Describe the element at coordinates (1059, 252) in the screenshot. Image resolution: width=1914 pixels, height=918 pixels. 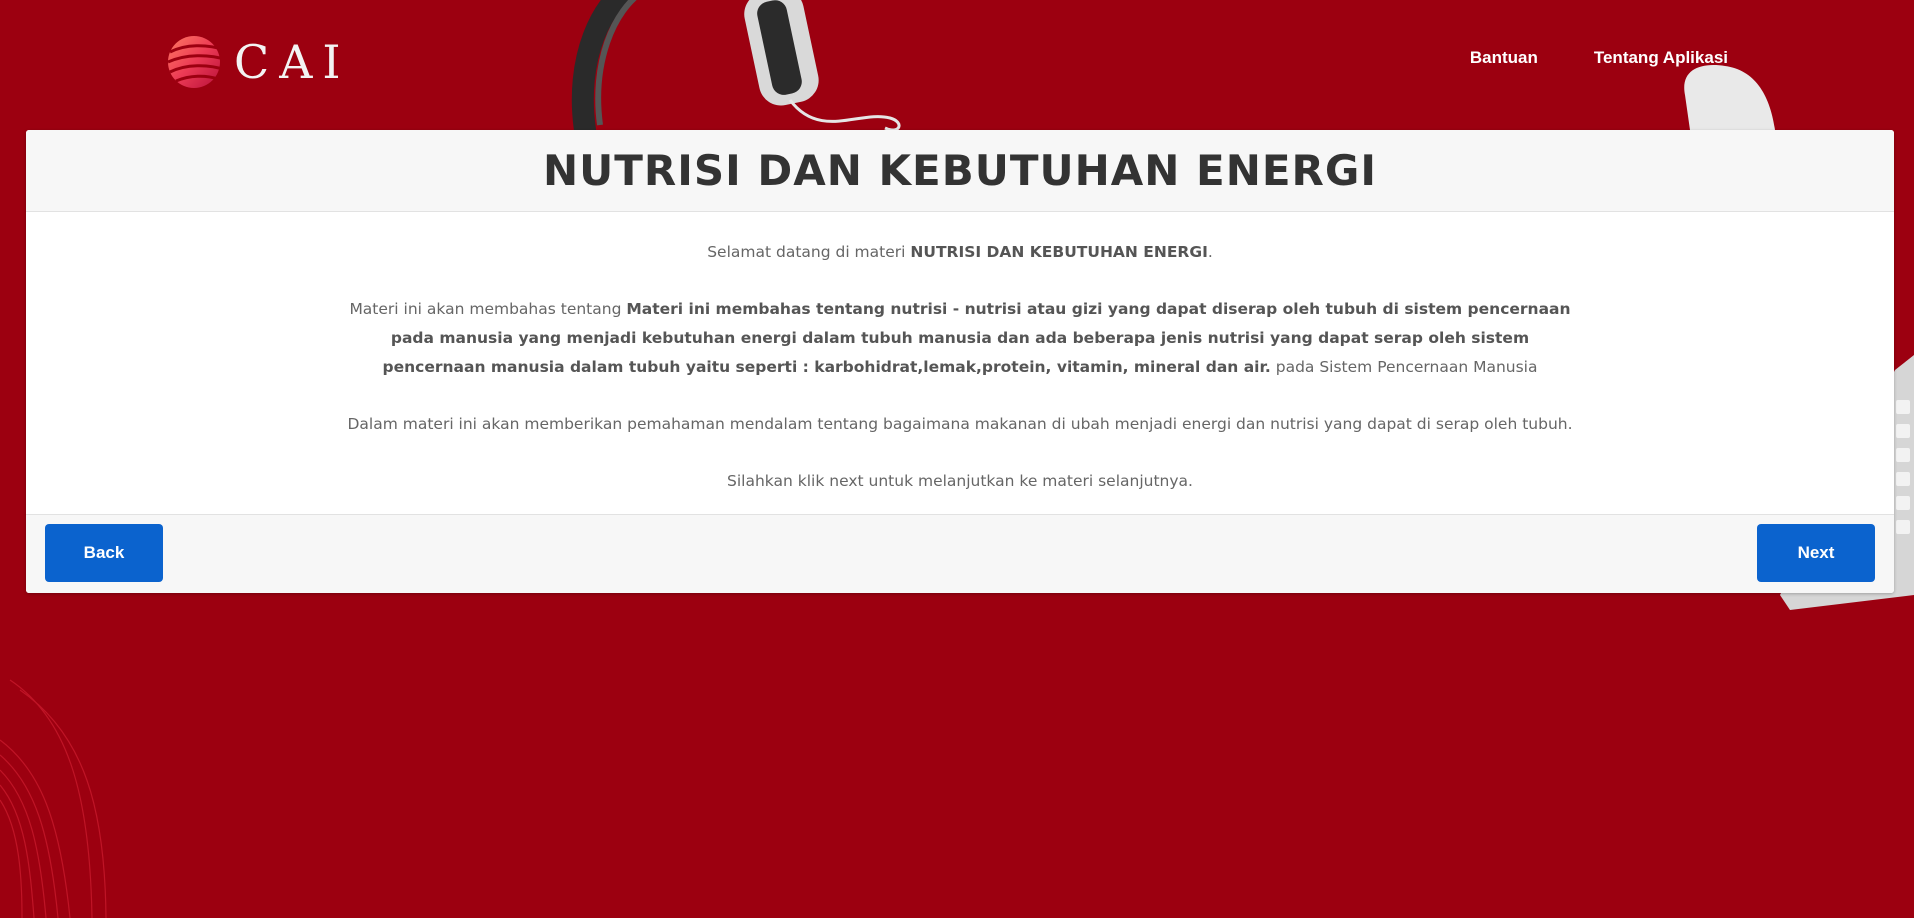
I see `intro-topic: NUTRISI DAN KEBUTUHAN ENERGI` at that location.